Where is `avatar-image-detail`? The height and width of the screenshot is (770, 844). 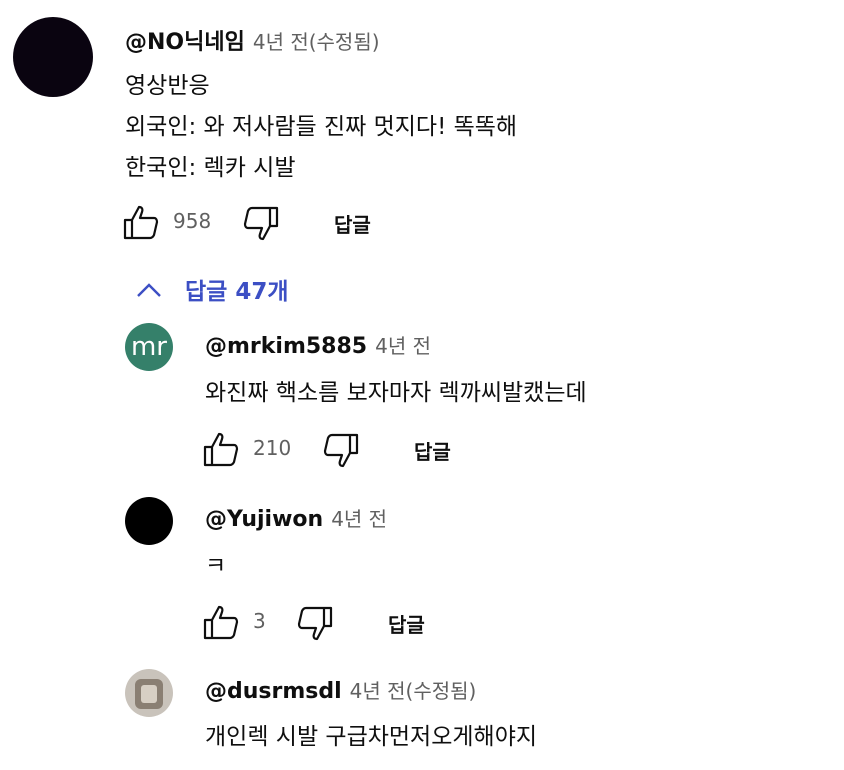 avatar-image-detail is located at coordinates (149, 694).